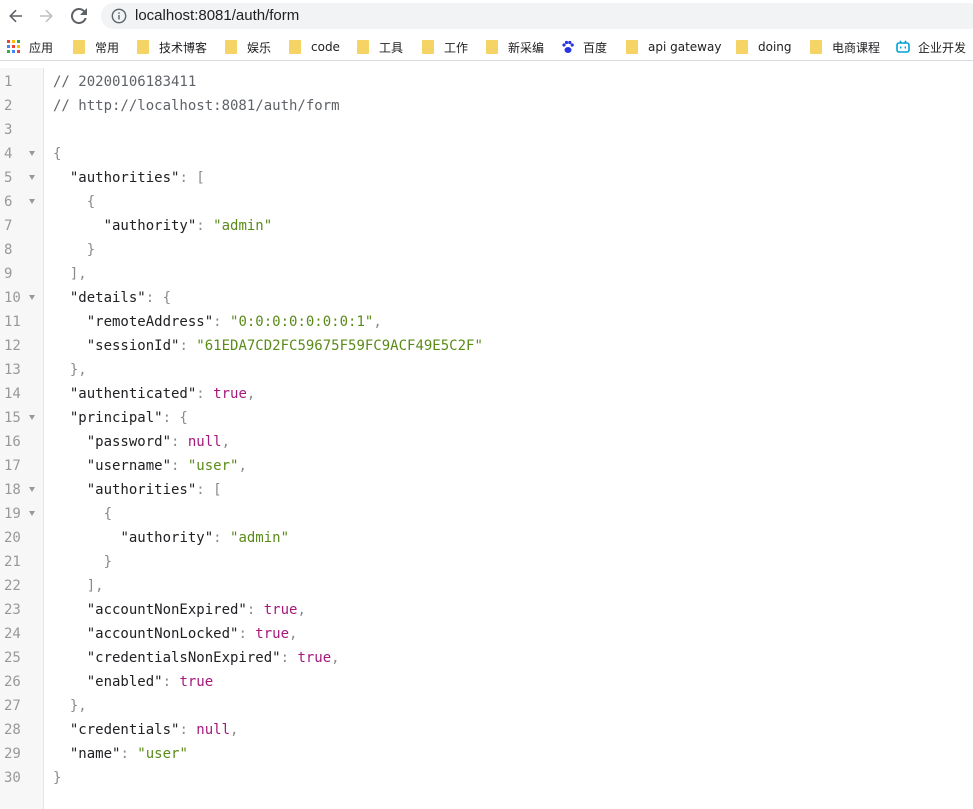  What do you see at coordinates (213, 730) in the screenshot?
I see `json-literal-value: null` at bounding box center [213, 730].